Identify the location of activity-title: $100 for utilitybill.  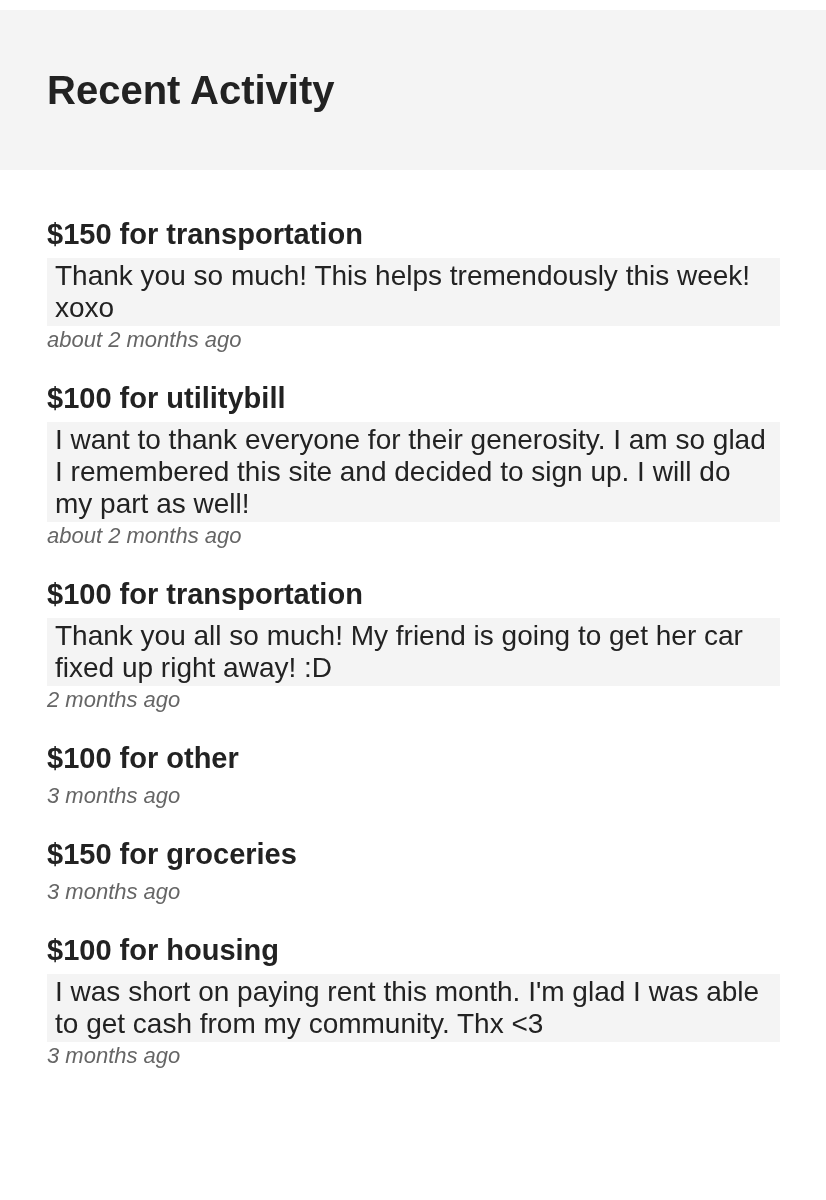
(166, 398).